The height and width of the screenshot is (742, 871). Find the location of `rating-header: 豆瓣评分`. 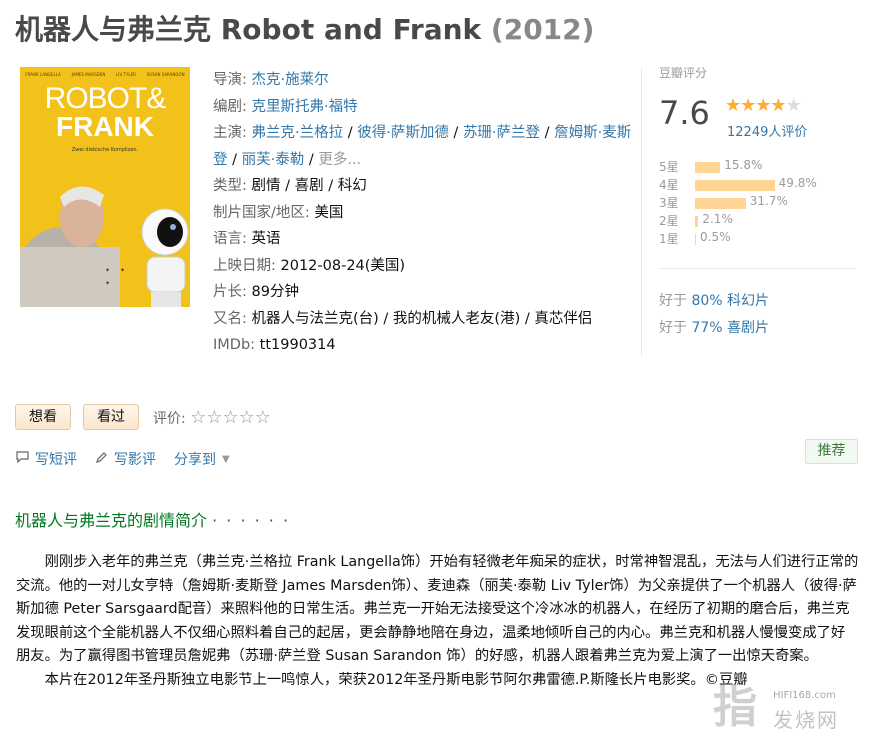

rating-header: 豆瓣评分 is located at coordinates (683, 73).